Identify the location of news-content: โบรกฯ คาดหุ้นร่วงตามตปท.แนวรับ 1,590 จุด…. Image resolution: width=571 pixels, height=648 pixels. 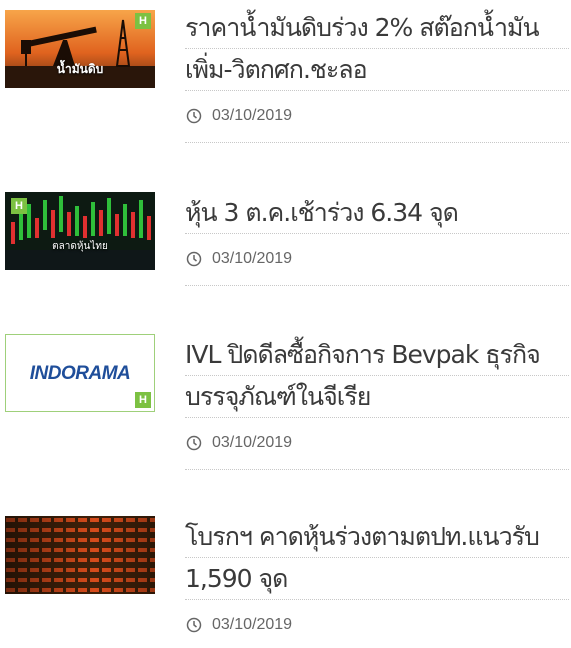
(377, 582).